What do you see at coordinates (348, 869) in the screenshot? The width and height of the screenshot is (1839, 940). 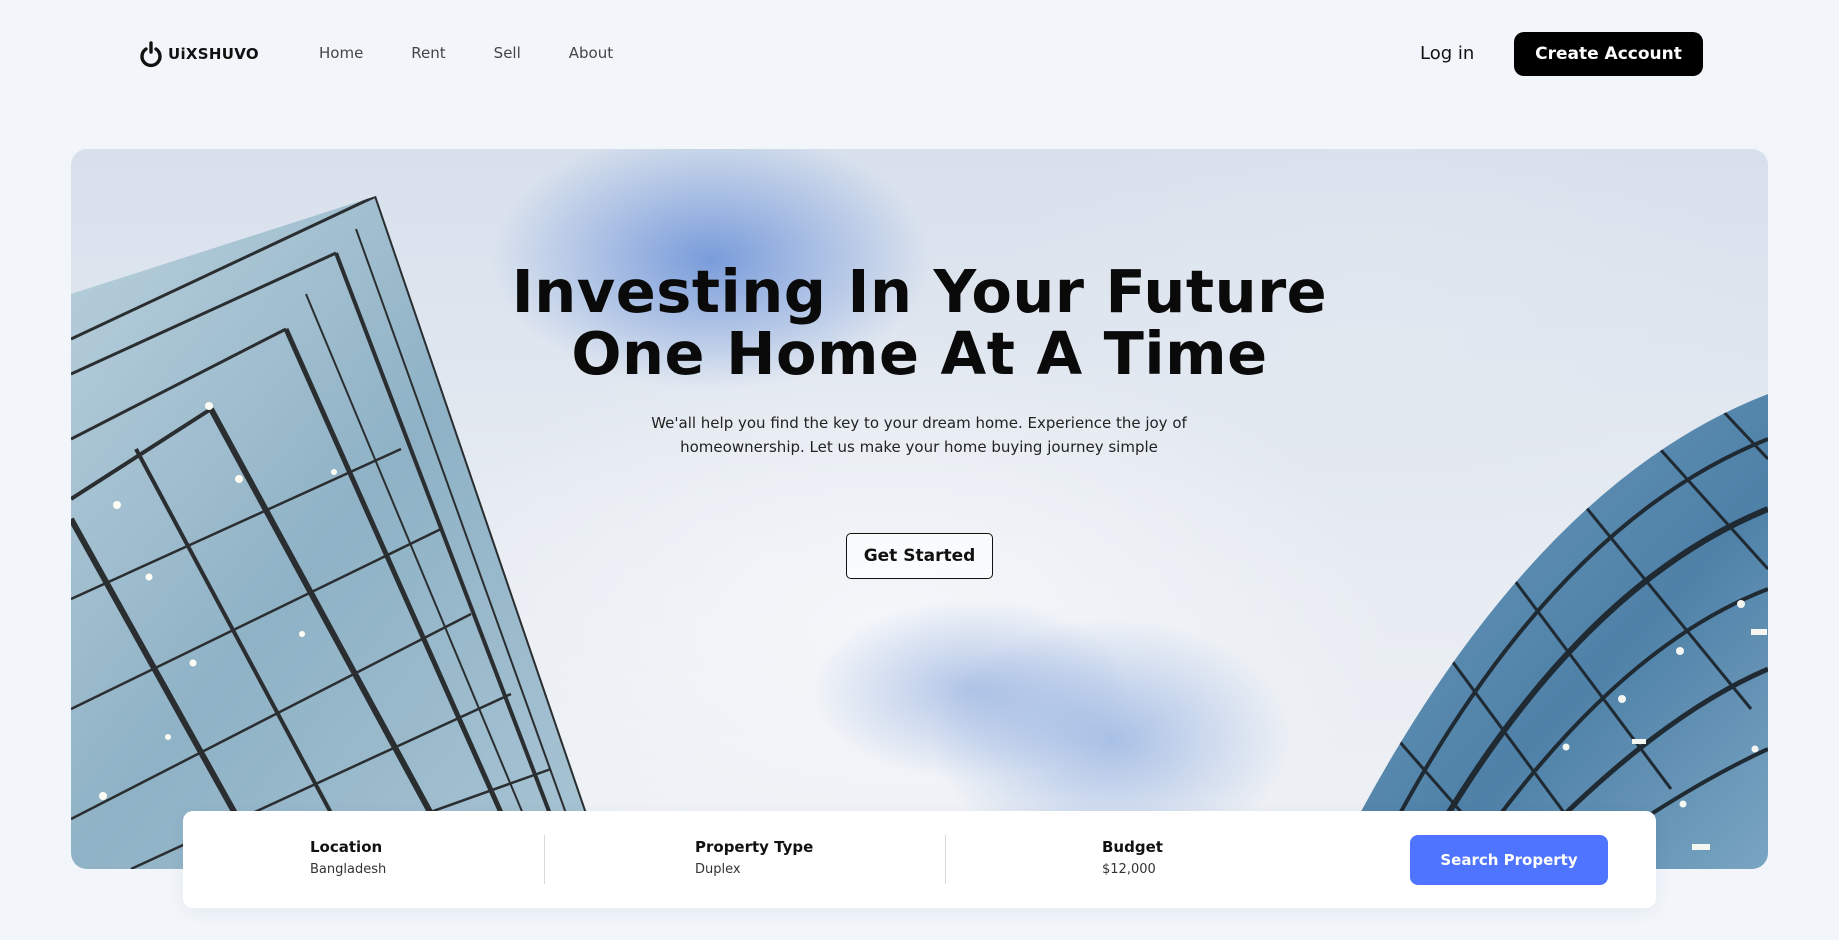 I see `location-value: Bangladesh` at bounding box center [348, 869].